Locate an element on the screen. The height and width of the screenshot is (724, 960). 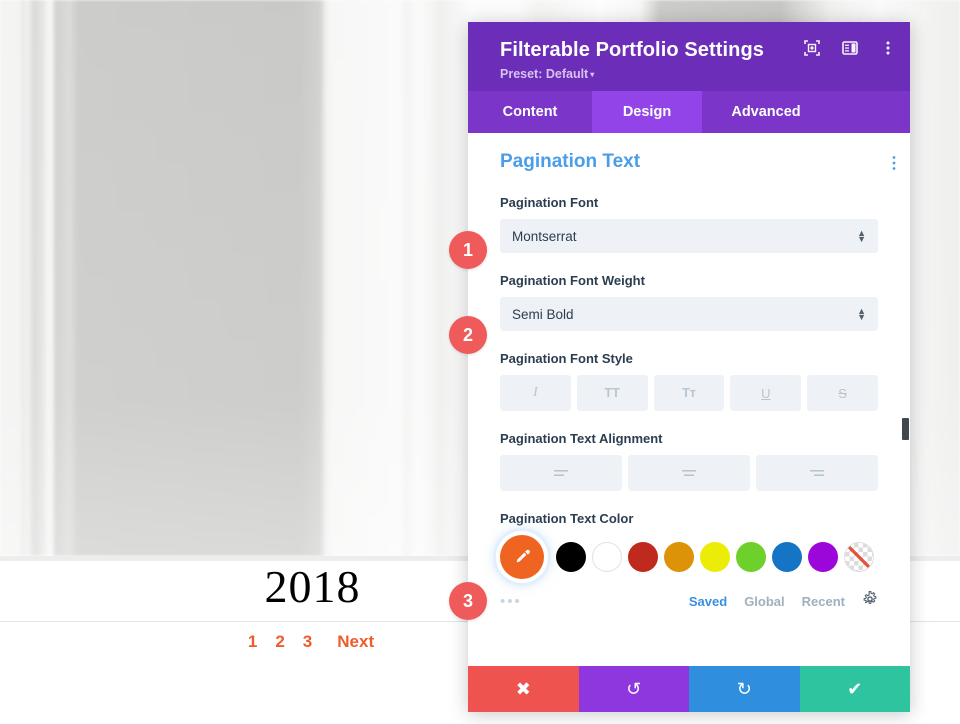
color-source-tabs: Saved Global Recent is located at coordinates (783, 601).